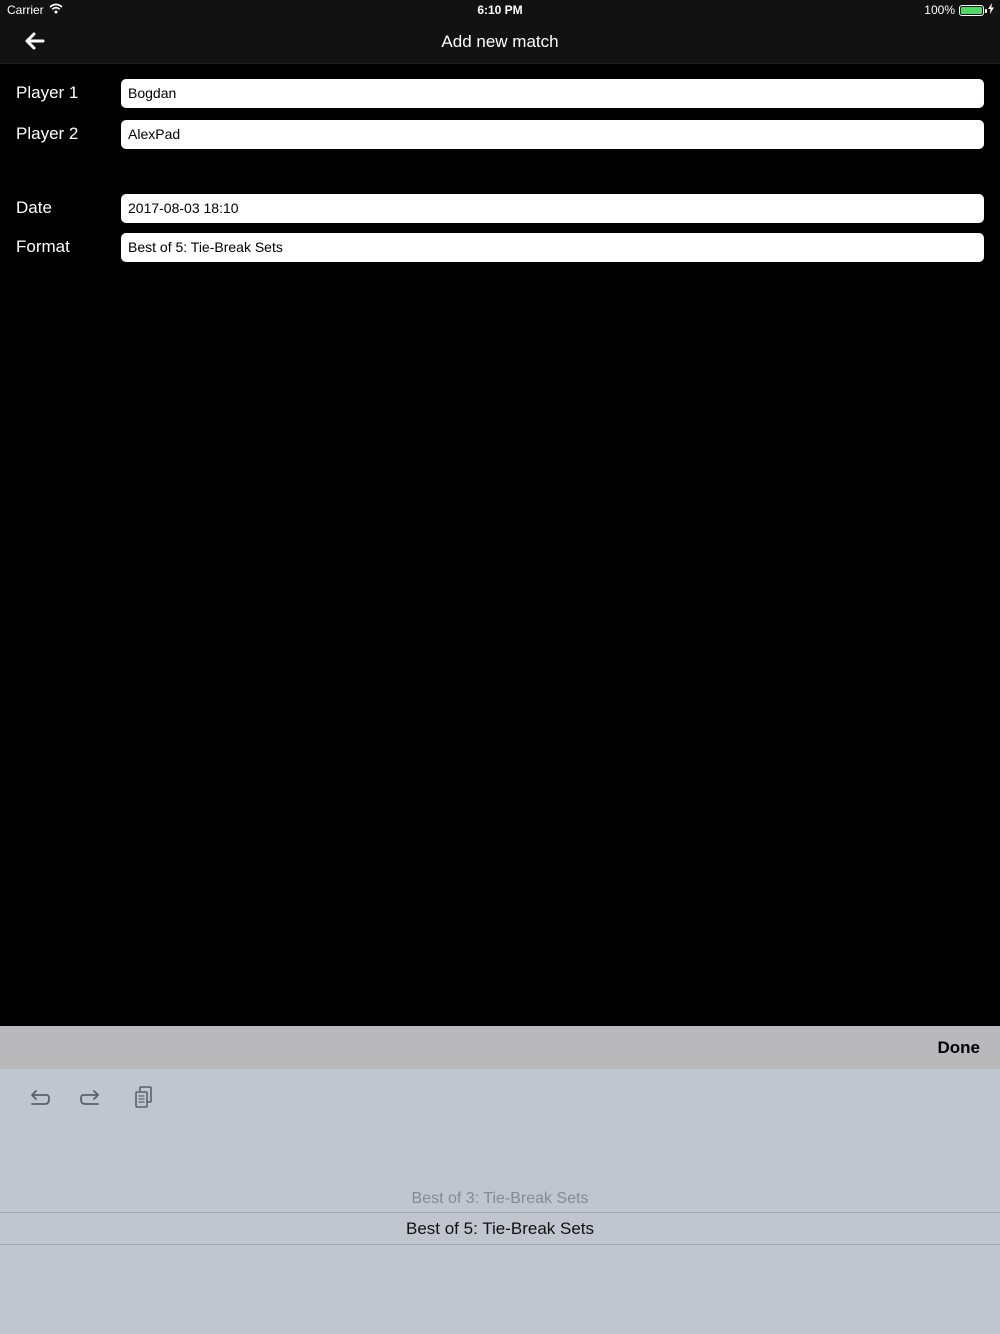  What do you see at coordinates (145, 1097) in the screenshot?
I see `paste-icon` at bounding box center [145, 1097].